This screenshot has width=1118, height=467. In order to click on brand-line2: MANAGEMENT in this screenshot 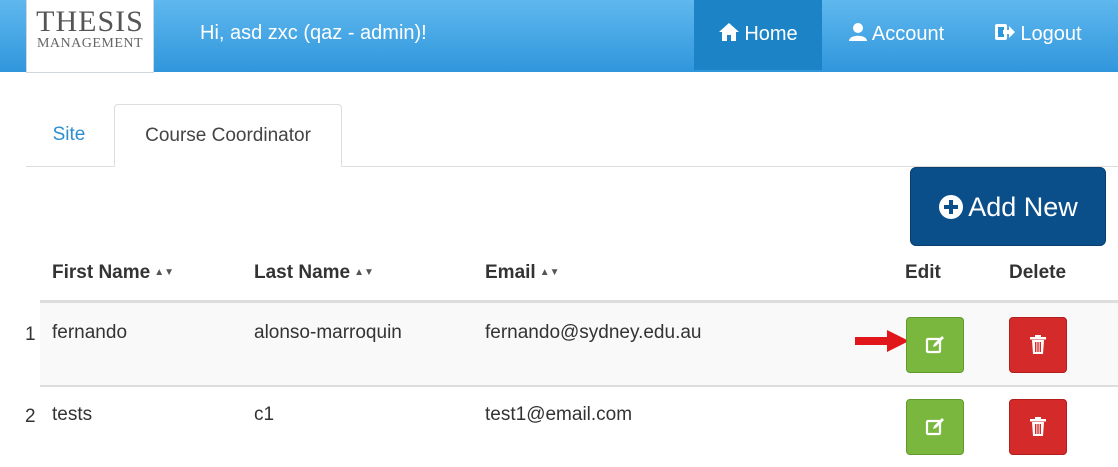, I will do `click(90, 43)`.